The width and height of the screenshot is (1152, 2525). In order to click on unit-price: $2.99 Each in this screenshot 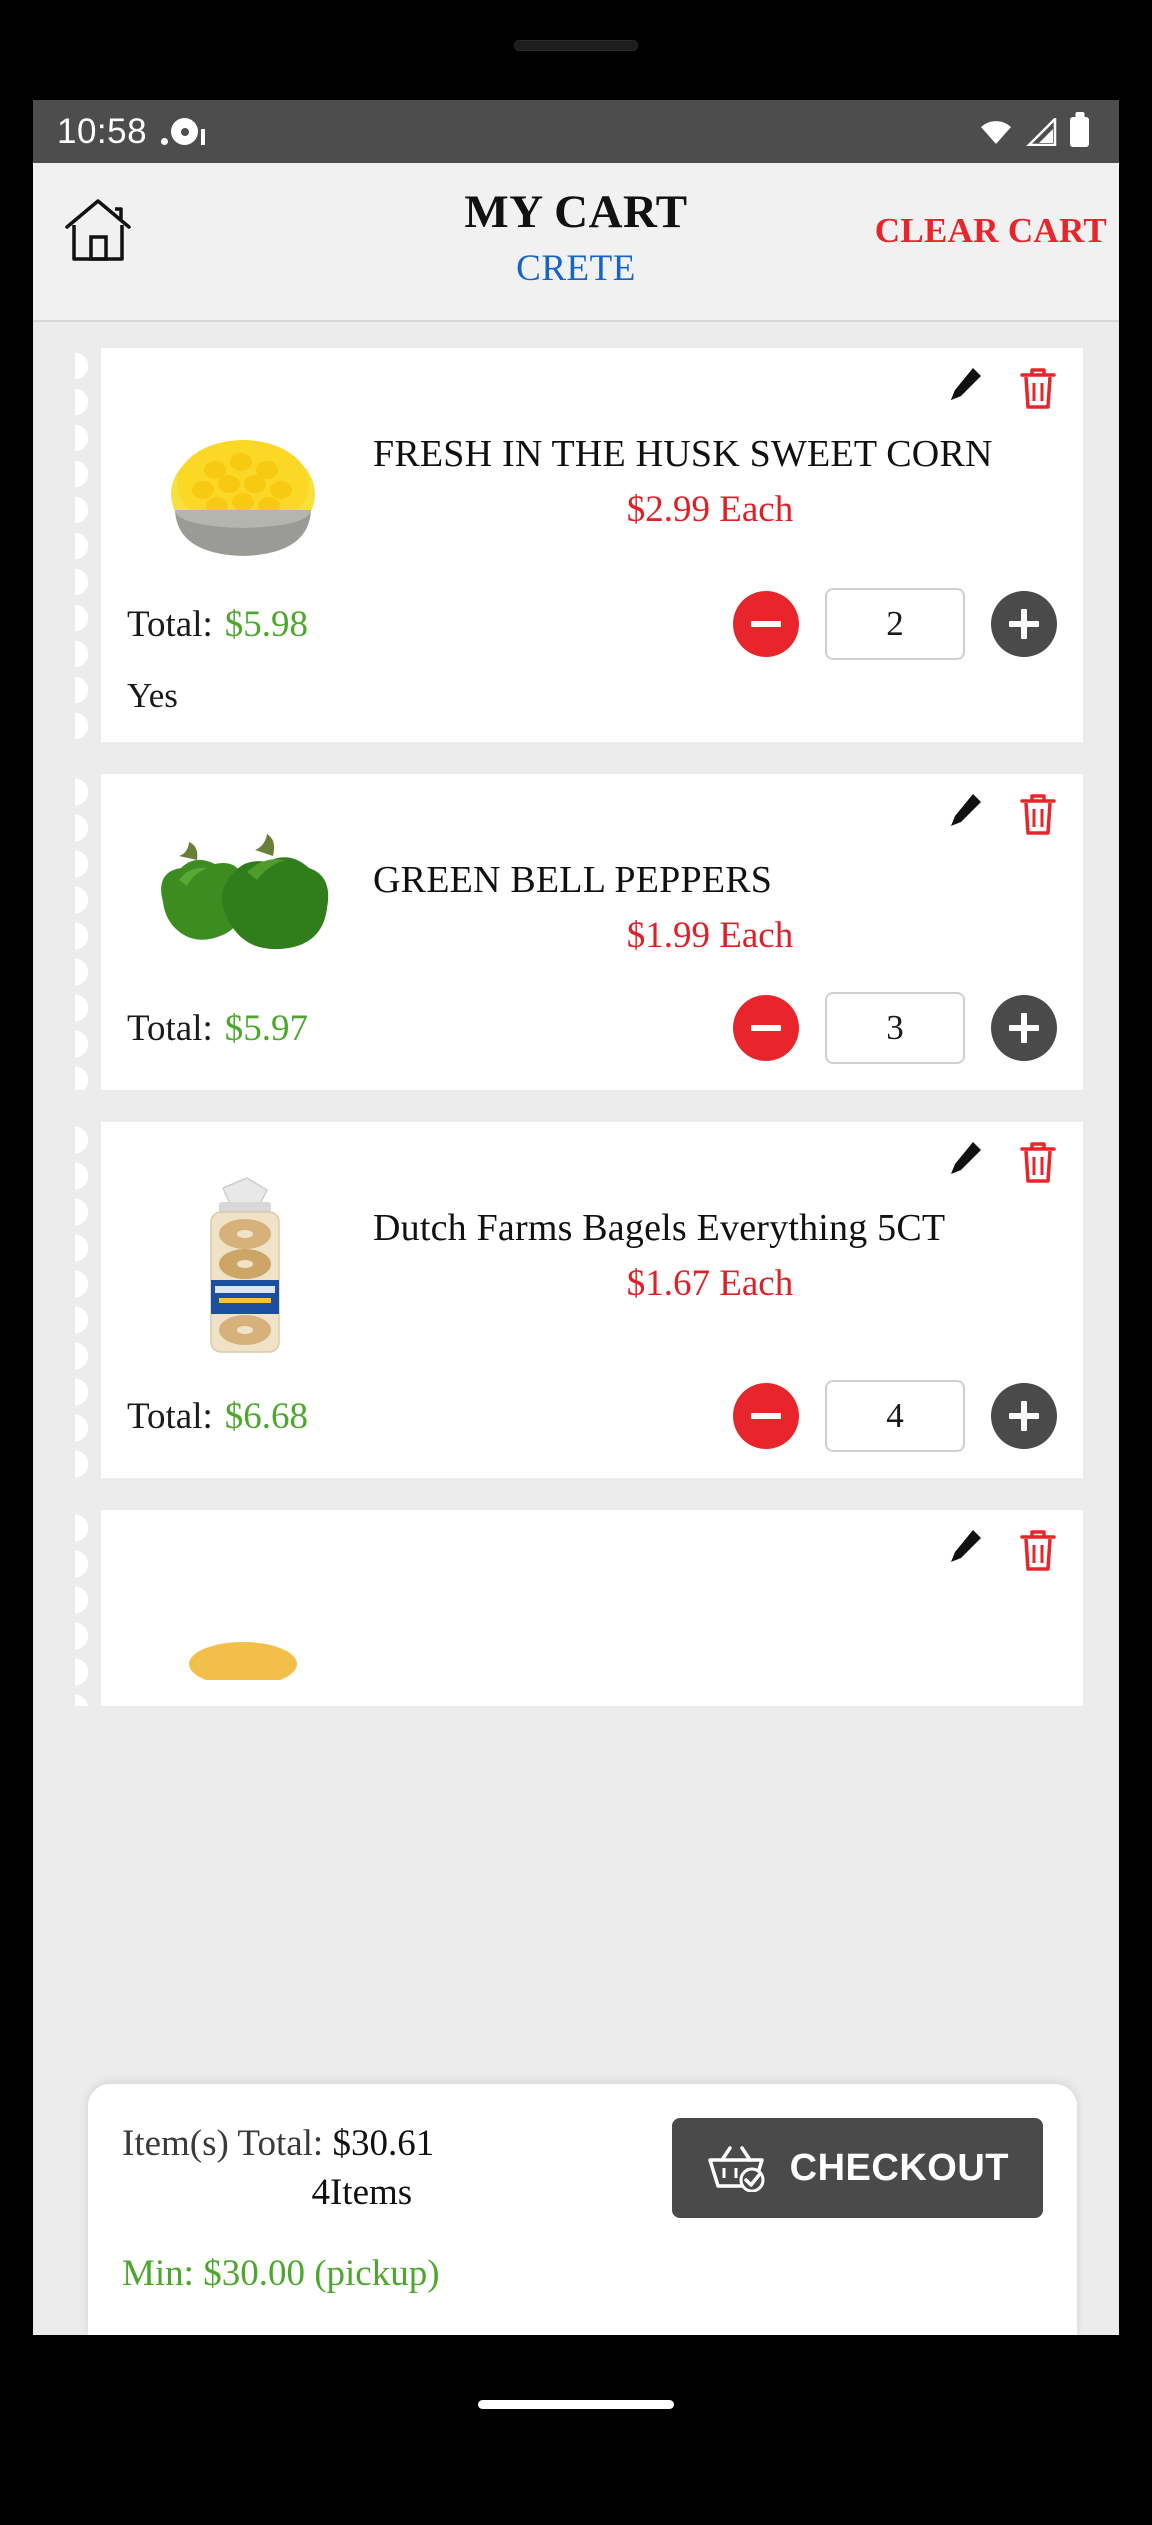, I will do `click(710, 510)`.